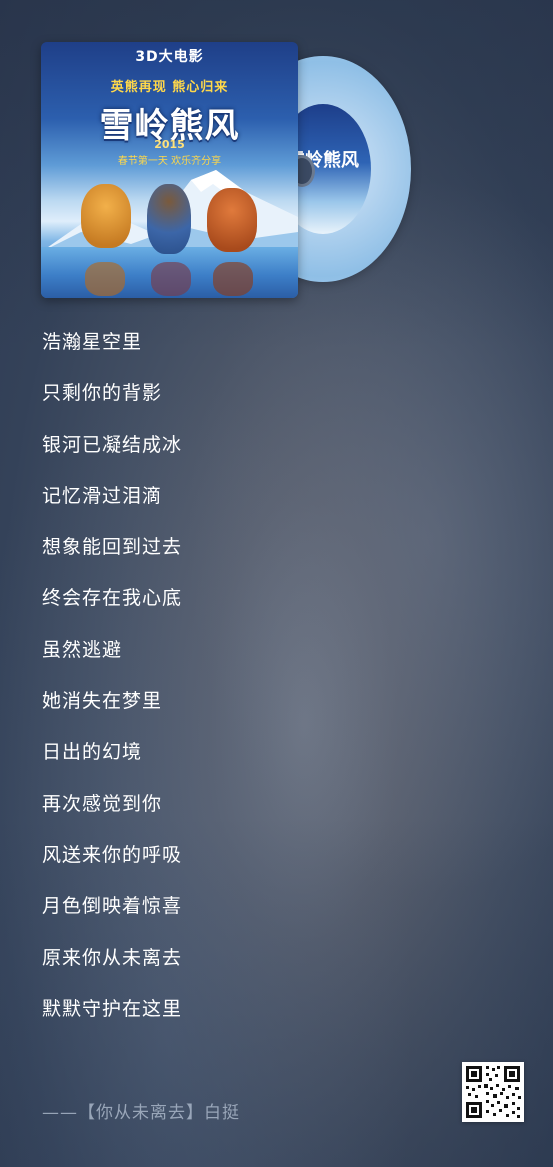  I want to click on qr-code-icon, so click(493, 1092).